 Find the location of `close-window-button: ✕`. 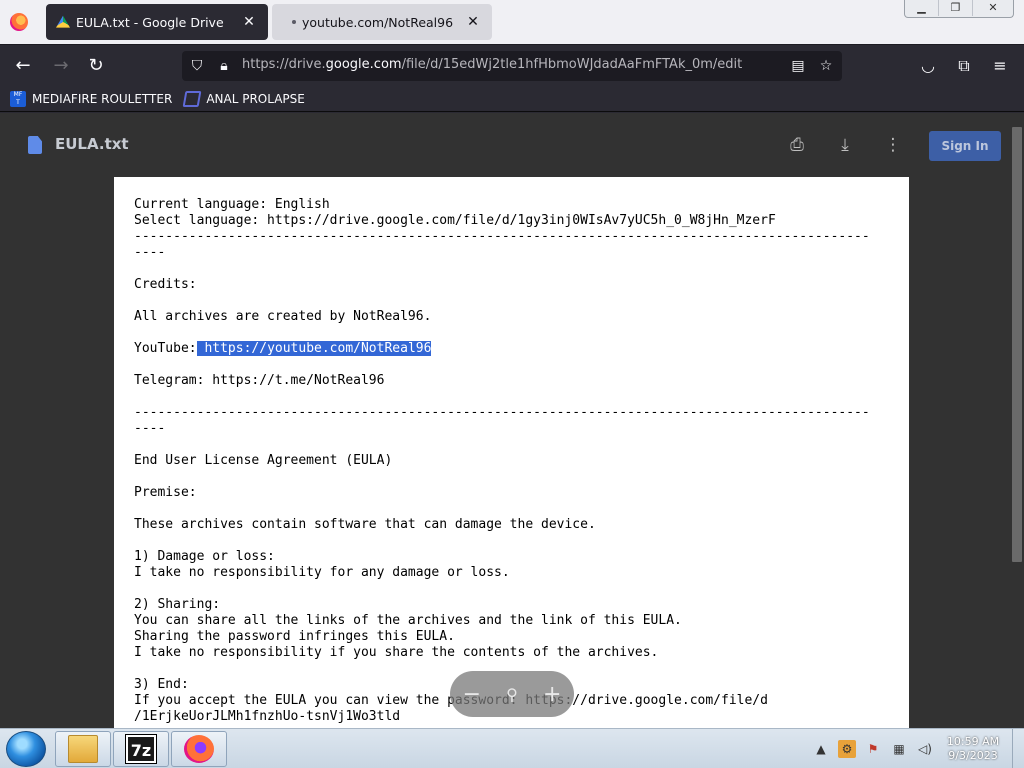

close-window-button: ✕ is located at coordinates (993, 8).